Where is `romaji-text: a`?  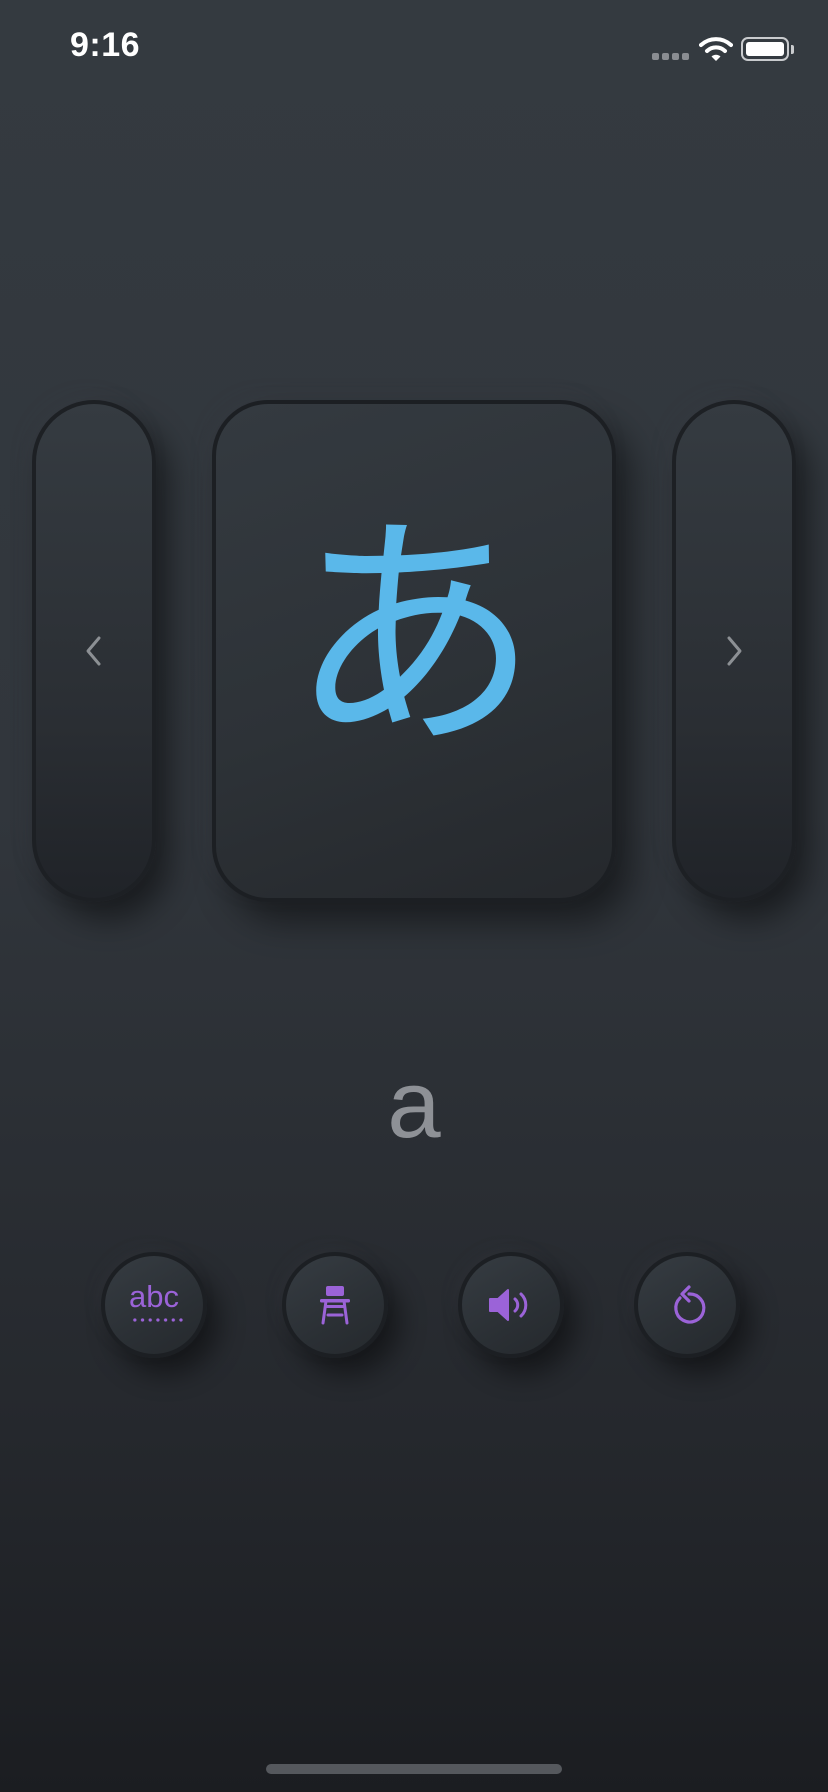
romaji-text: a is located at coordinates (414, 1104).